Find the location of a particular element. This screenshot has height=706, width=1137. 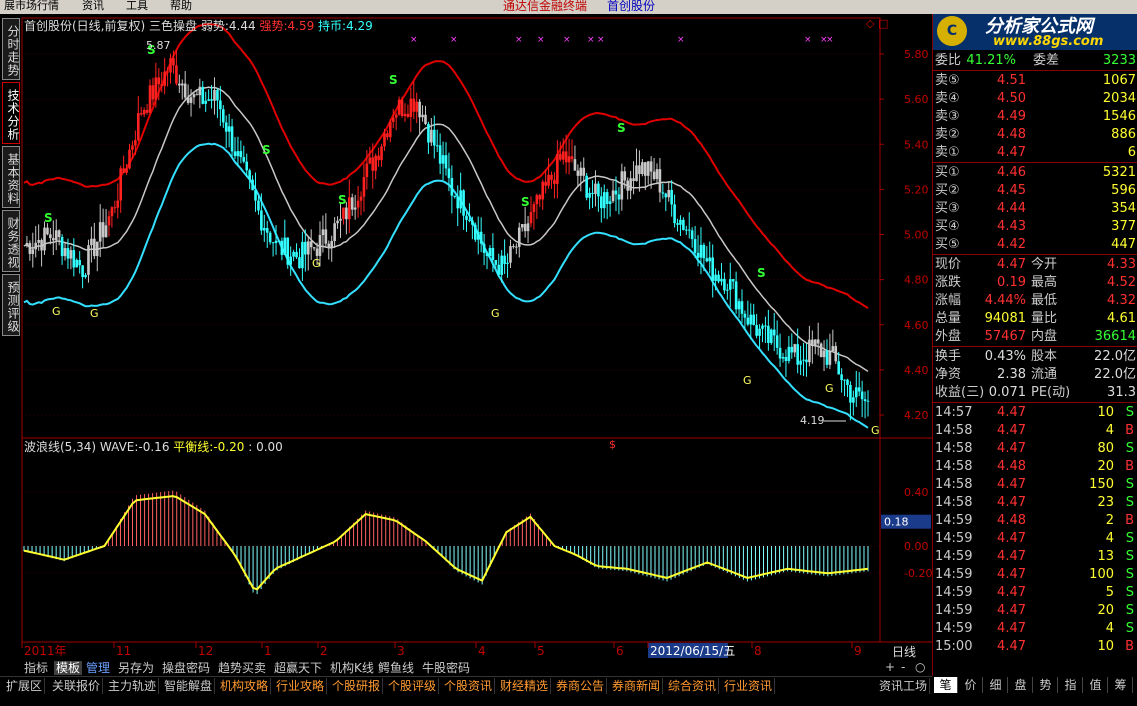

app-title: 通达信金融终端 is located at coordinates (545, 6).